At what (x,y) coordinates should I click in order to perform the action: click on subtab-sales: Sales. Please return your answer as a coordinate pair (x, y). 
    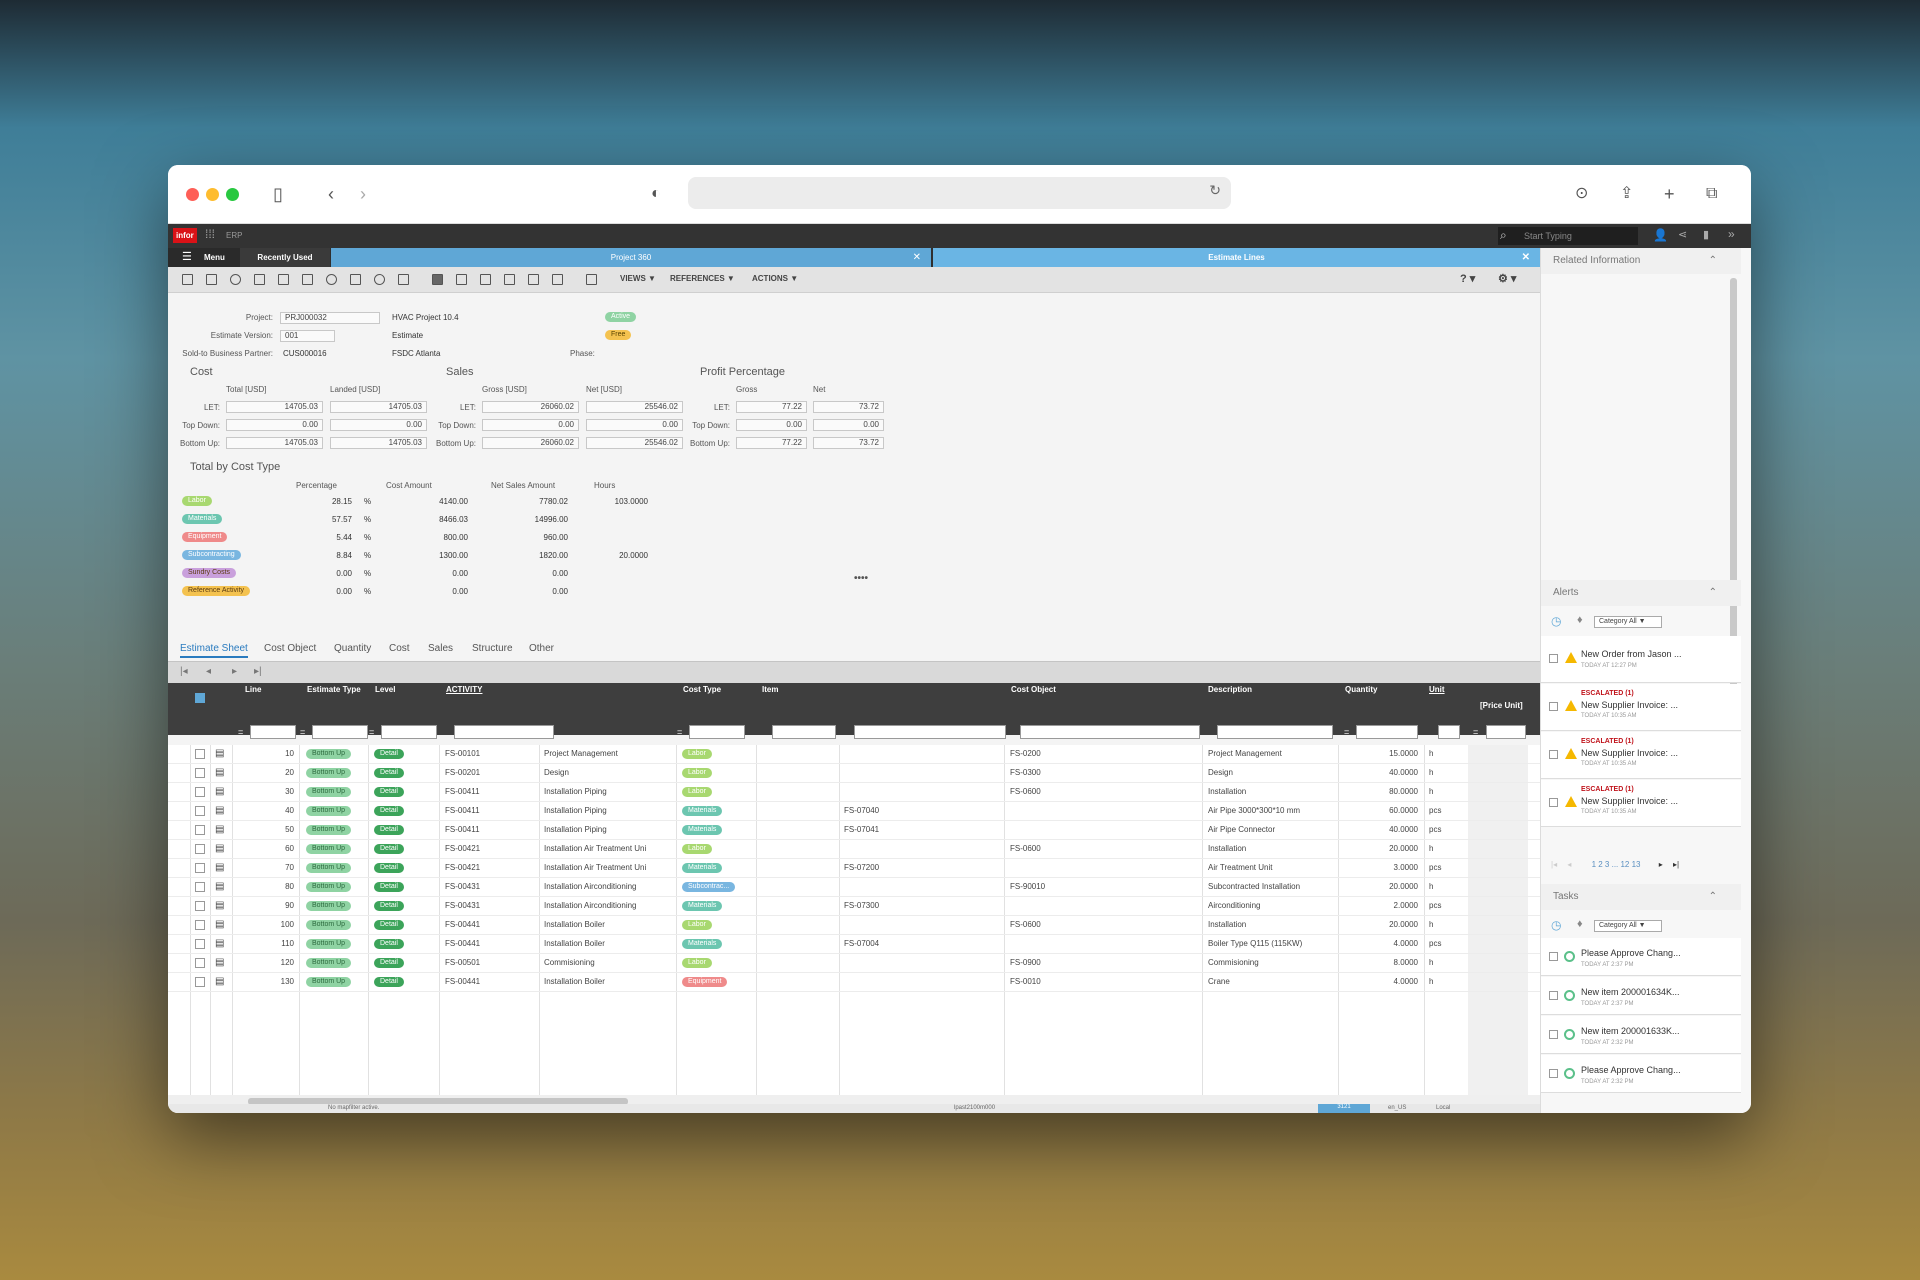
    Looking at the image, I should click on (440, 648).